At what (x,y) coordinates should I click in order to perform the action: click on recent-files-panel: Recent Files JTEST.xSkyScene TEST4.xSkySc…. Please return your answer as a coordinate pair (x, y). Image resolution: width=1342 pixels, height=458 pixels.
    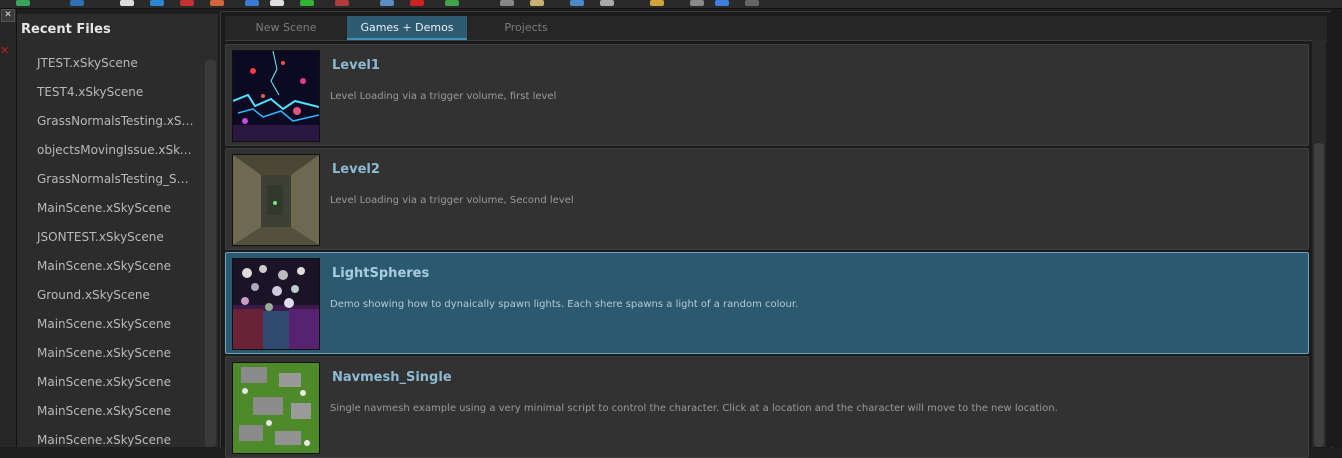
    Looking at the image, I should click on (117, 230).